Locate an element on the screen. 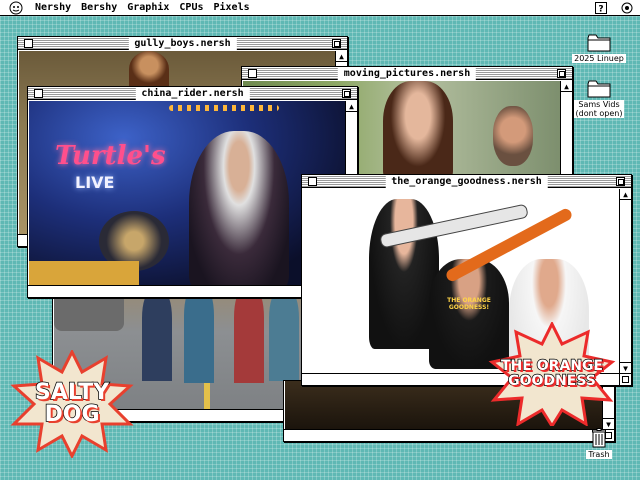 Image resolution: width=640 pixels, height=480 pixels. menu-graphix: Graphix is located at coordinates (148, 8).